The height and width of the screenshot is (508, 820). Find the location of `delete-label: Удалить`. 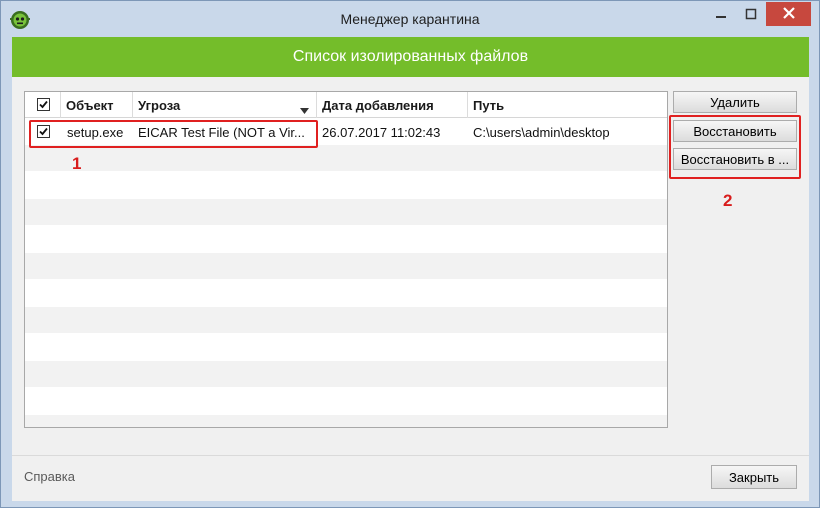

delete-label: Удалить is located at coordinates (735, 102).